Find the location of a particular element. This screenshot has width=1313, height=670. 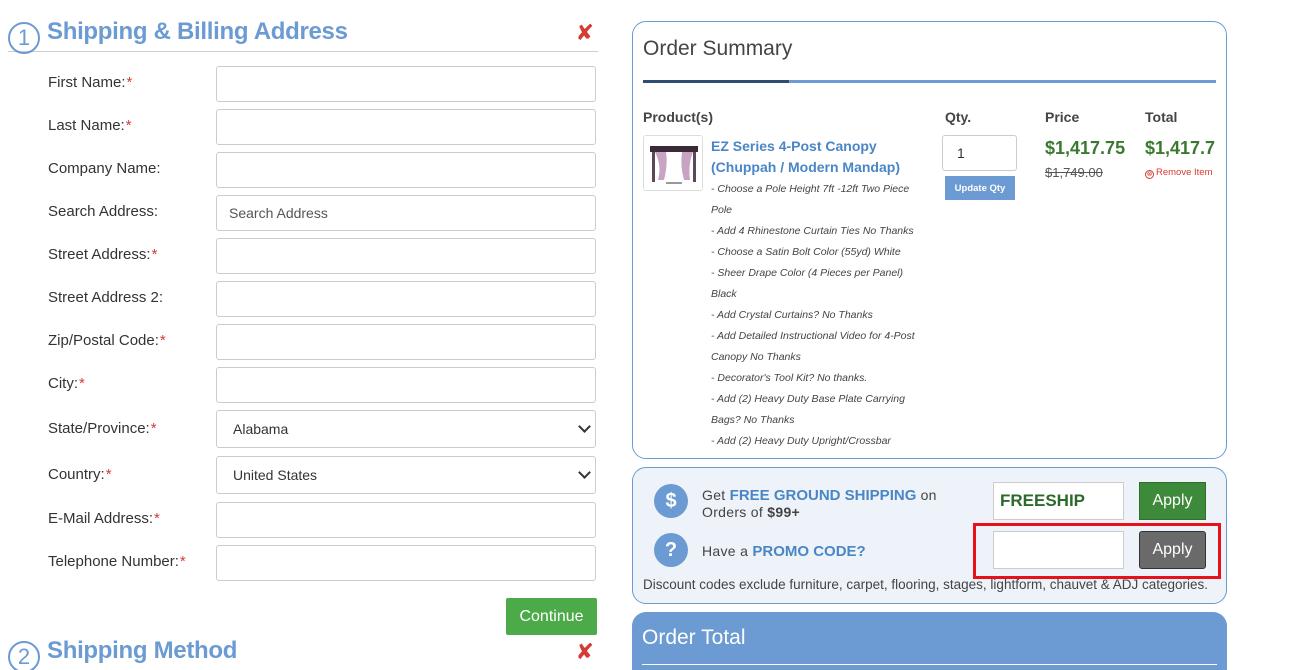

street-address-2-row: Street Address 2: is located at coordinates (323, 299).